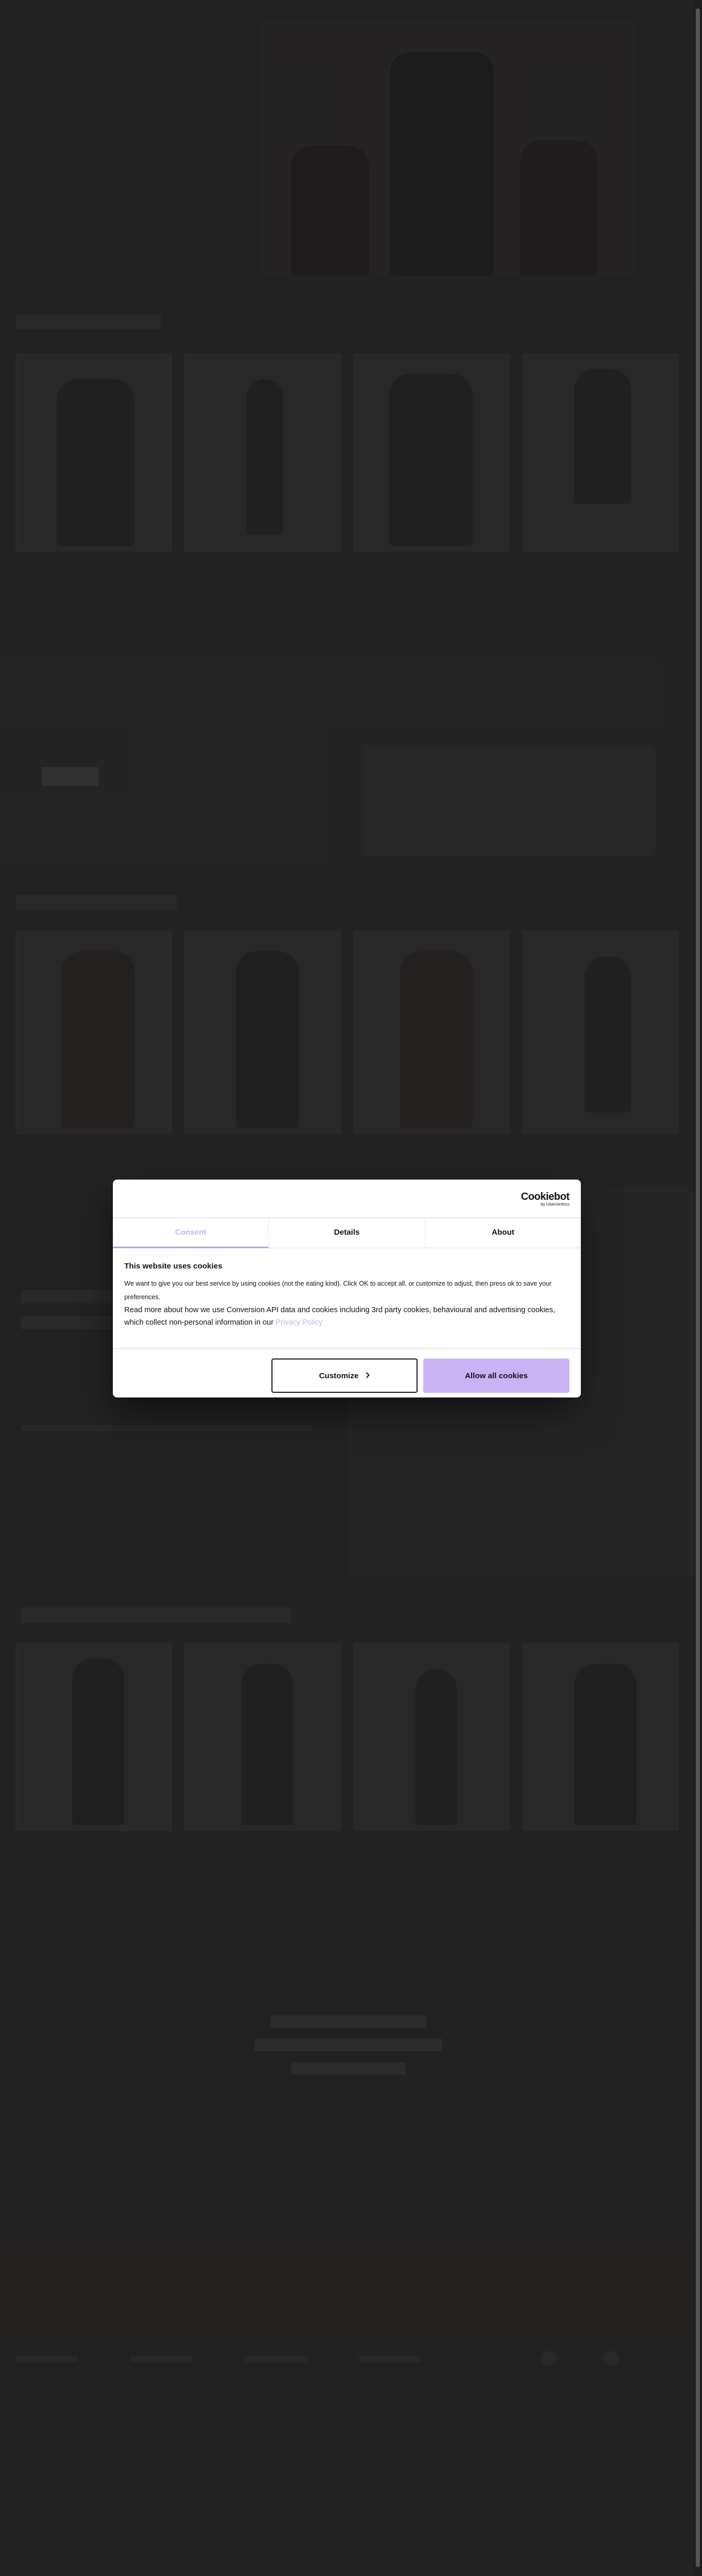 This screenshot has width=702, height=2576. Describe the element at coordinates (503, 1233) in the screenshot. I see `tab-about: About` at that location.